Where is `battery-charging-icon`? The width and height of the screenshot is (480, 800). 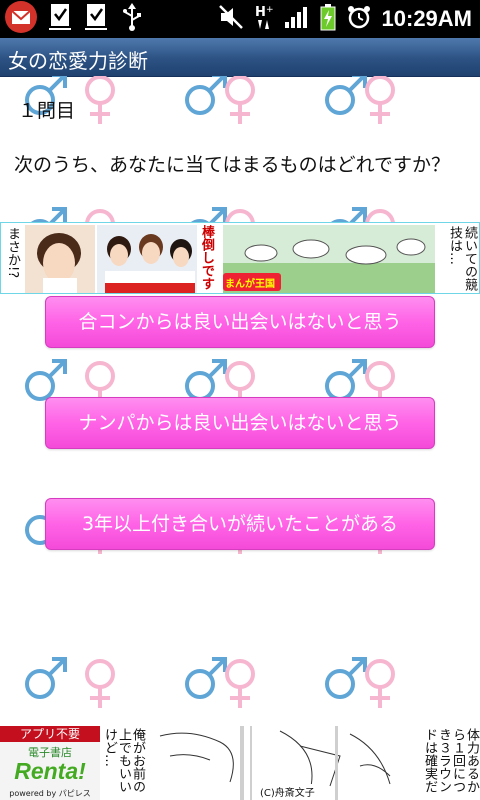
battery-charging-icon is located at coordinates (328, 19).